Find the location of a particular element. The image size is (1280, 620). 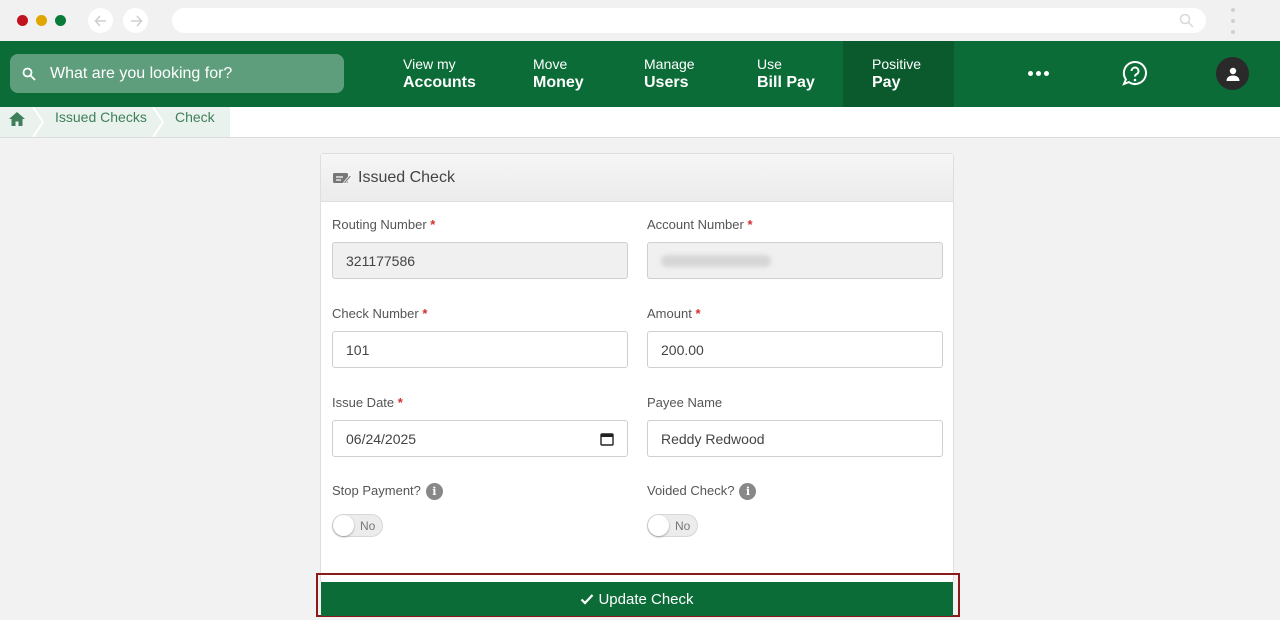

check-number-label: Check Number * is located at coordinates (379, 313).